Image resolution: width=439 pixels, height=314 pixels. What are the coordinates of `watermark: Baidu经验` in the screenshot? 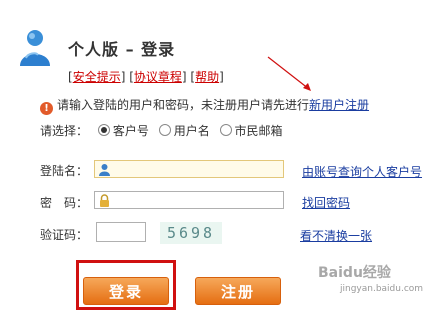 It's located at (354, 273).